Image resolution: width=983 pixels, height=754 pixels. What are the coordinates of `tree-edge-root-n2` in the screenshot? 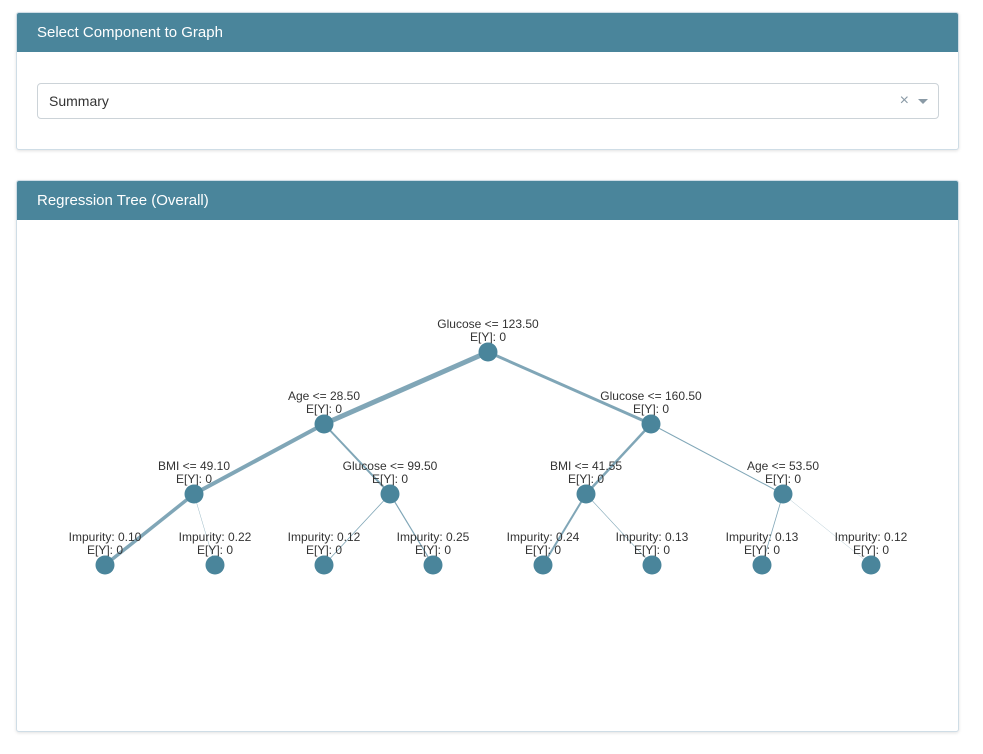 It's located at (569, 388).